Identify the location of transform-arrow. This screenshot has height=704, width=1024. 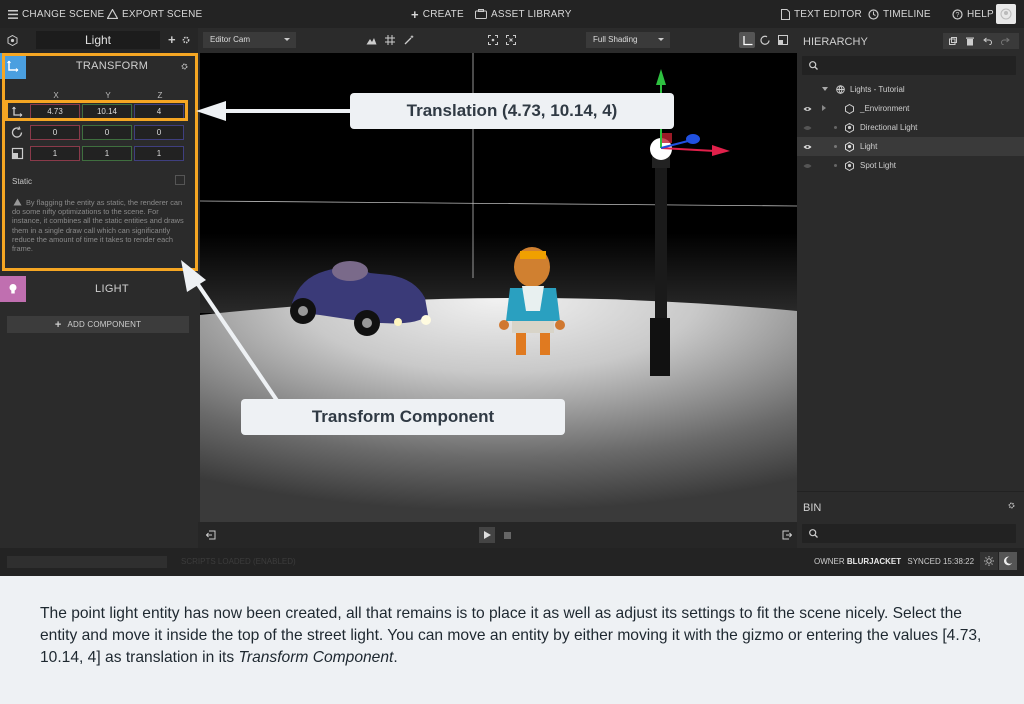
(236, 341).